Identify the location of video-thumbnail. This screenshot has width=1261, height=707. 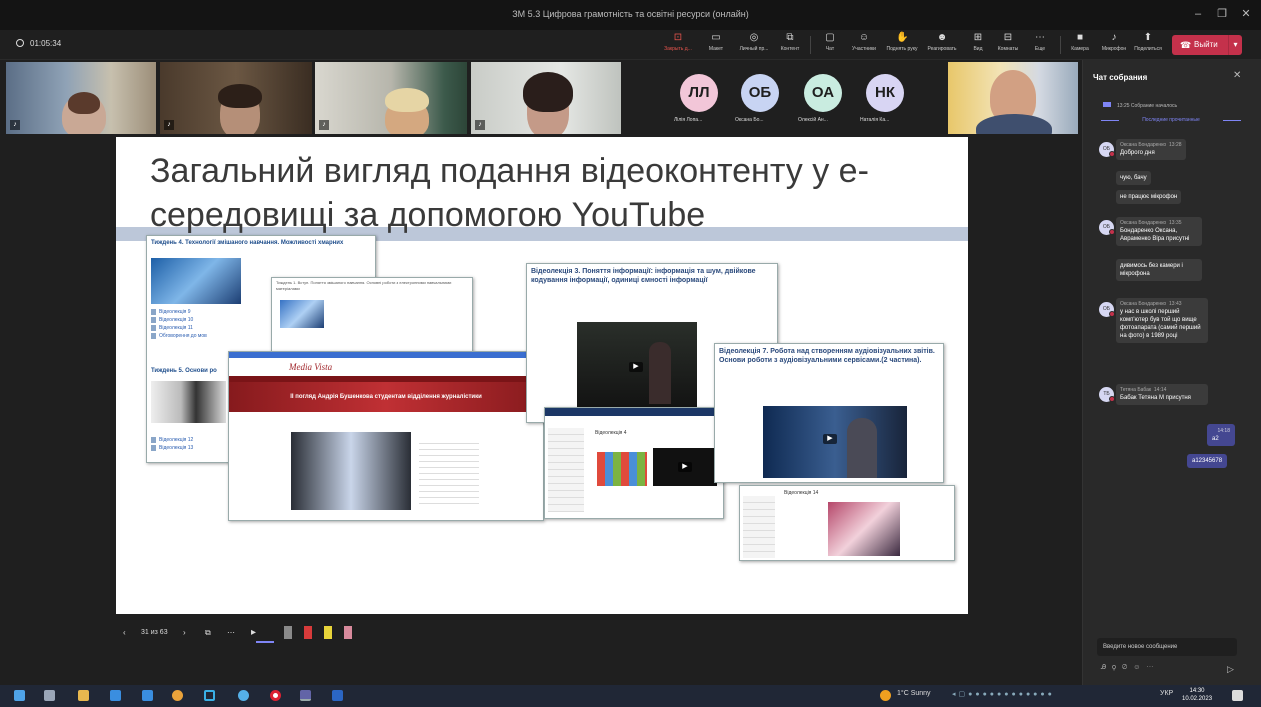
(351, 471).